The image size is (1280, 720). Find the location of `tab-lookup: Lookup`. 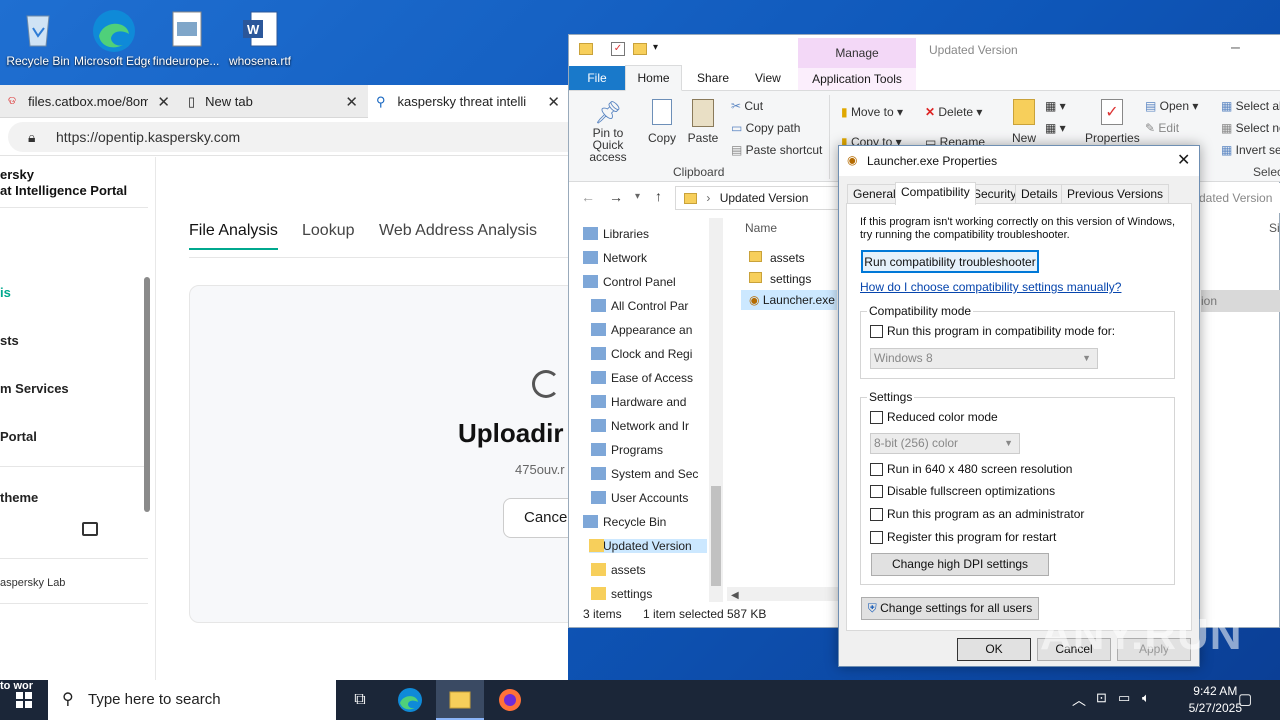

tab-lookup: Lookup is located at coordinates (328, 231).